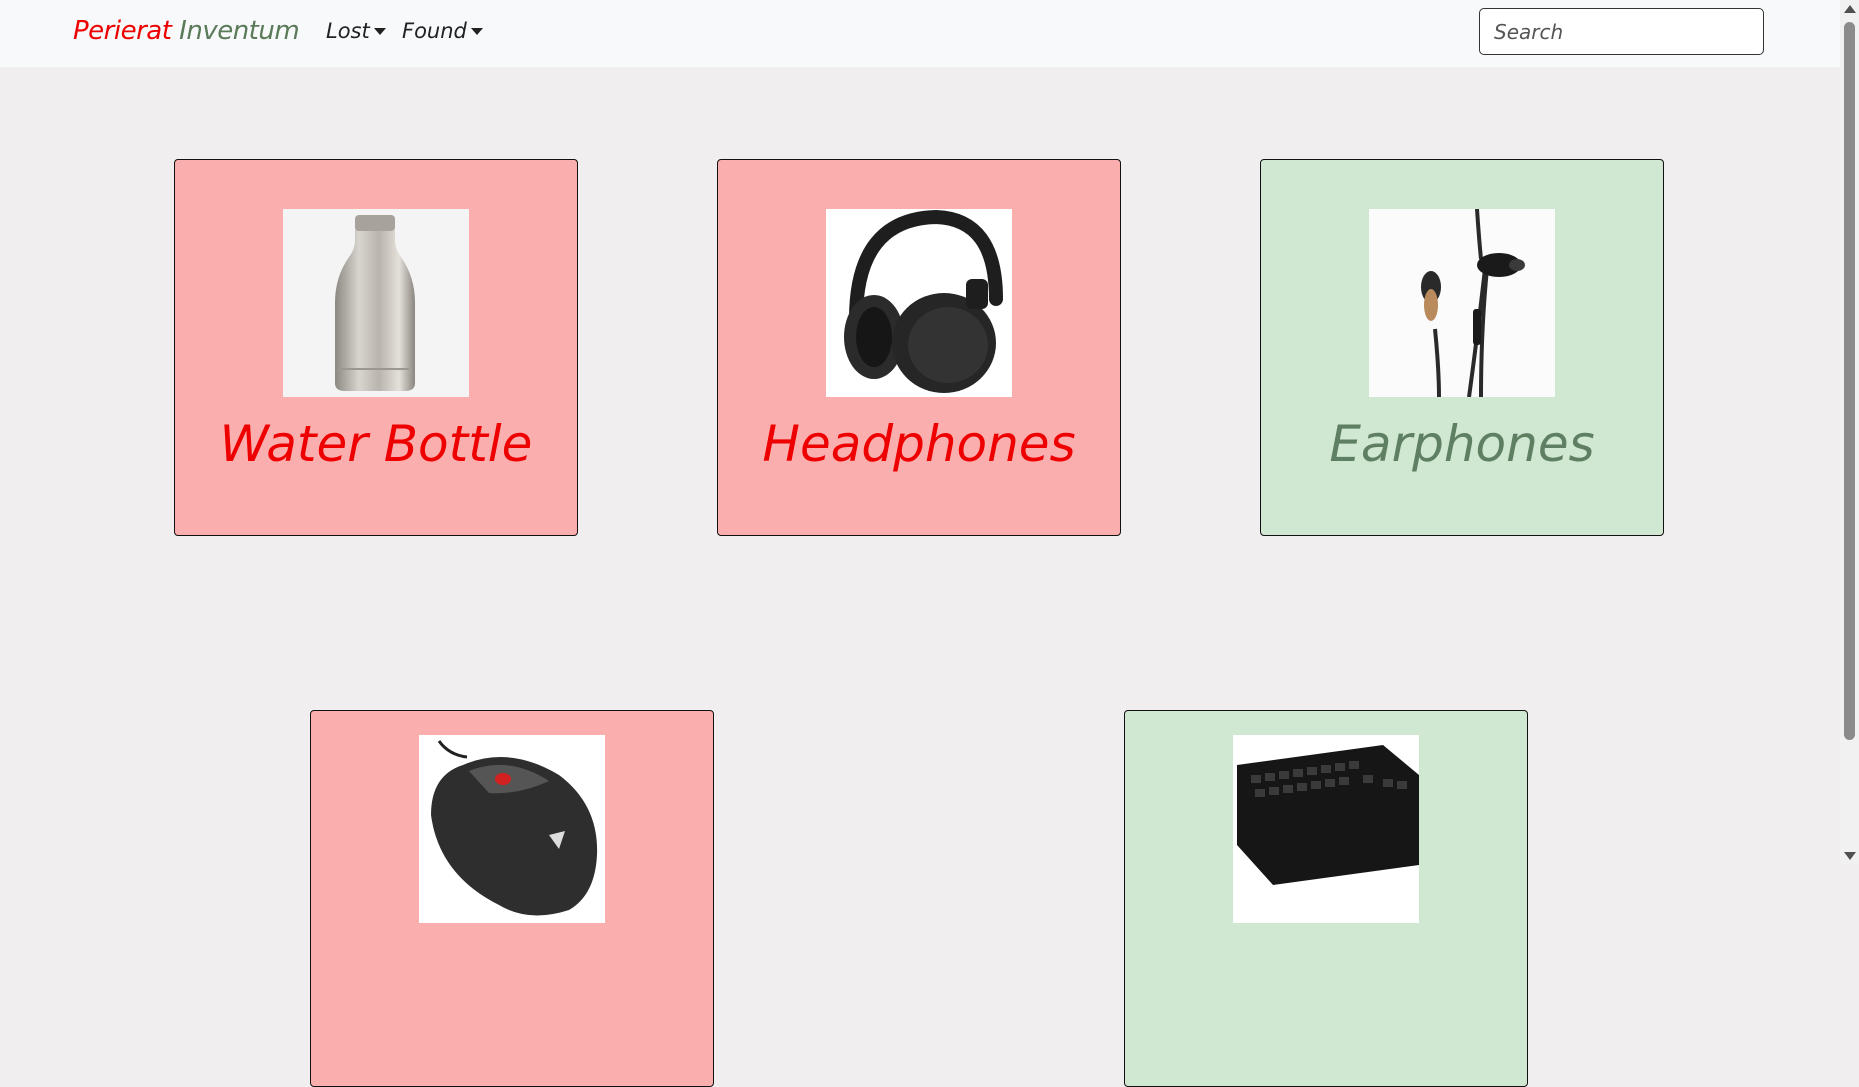 The height and width of the screenshot is (1087, 1859). Describe the element at coordinates (920, 33) in the screenshot. I see `navbar: Perierat Inventum Lost Found` at that location.